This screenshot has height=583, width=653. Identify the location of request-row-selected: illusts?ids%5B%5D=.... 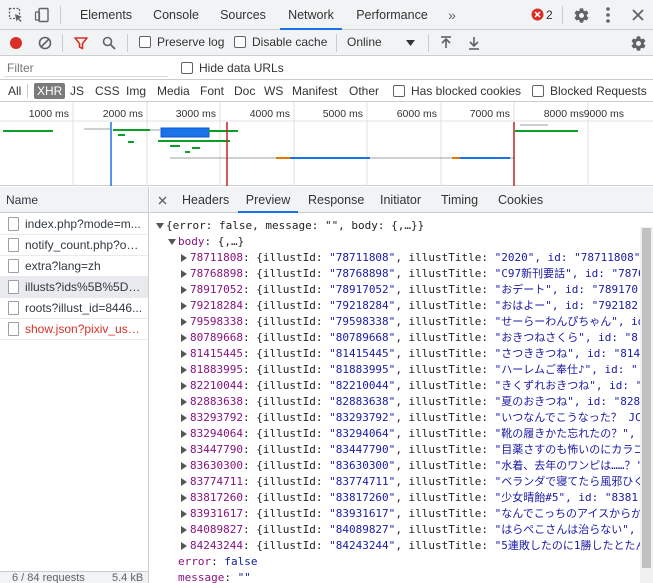
(74, 287).